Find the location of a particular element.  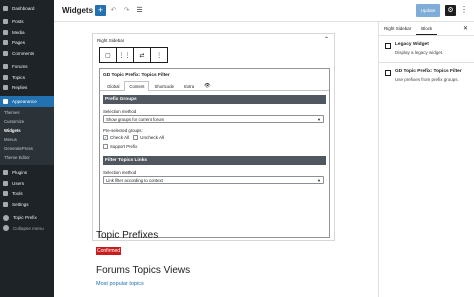

submenu-menus: Menus is located at coordinates (27, 139).